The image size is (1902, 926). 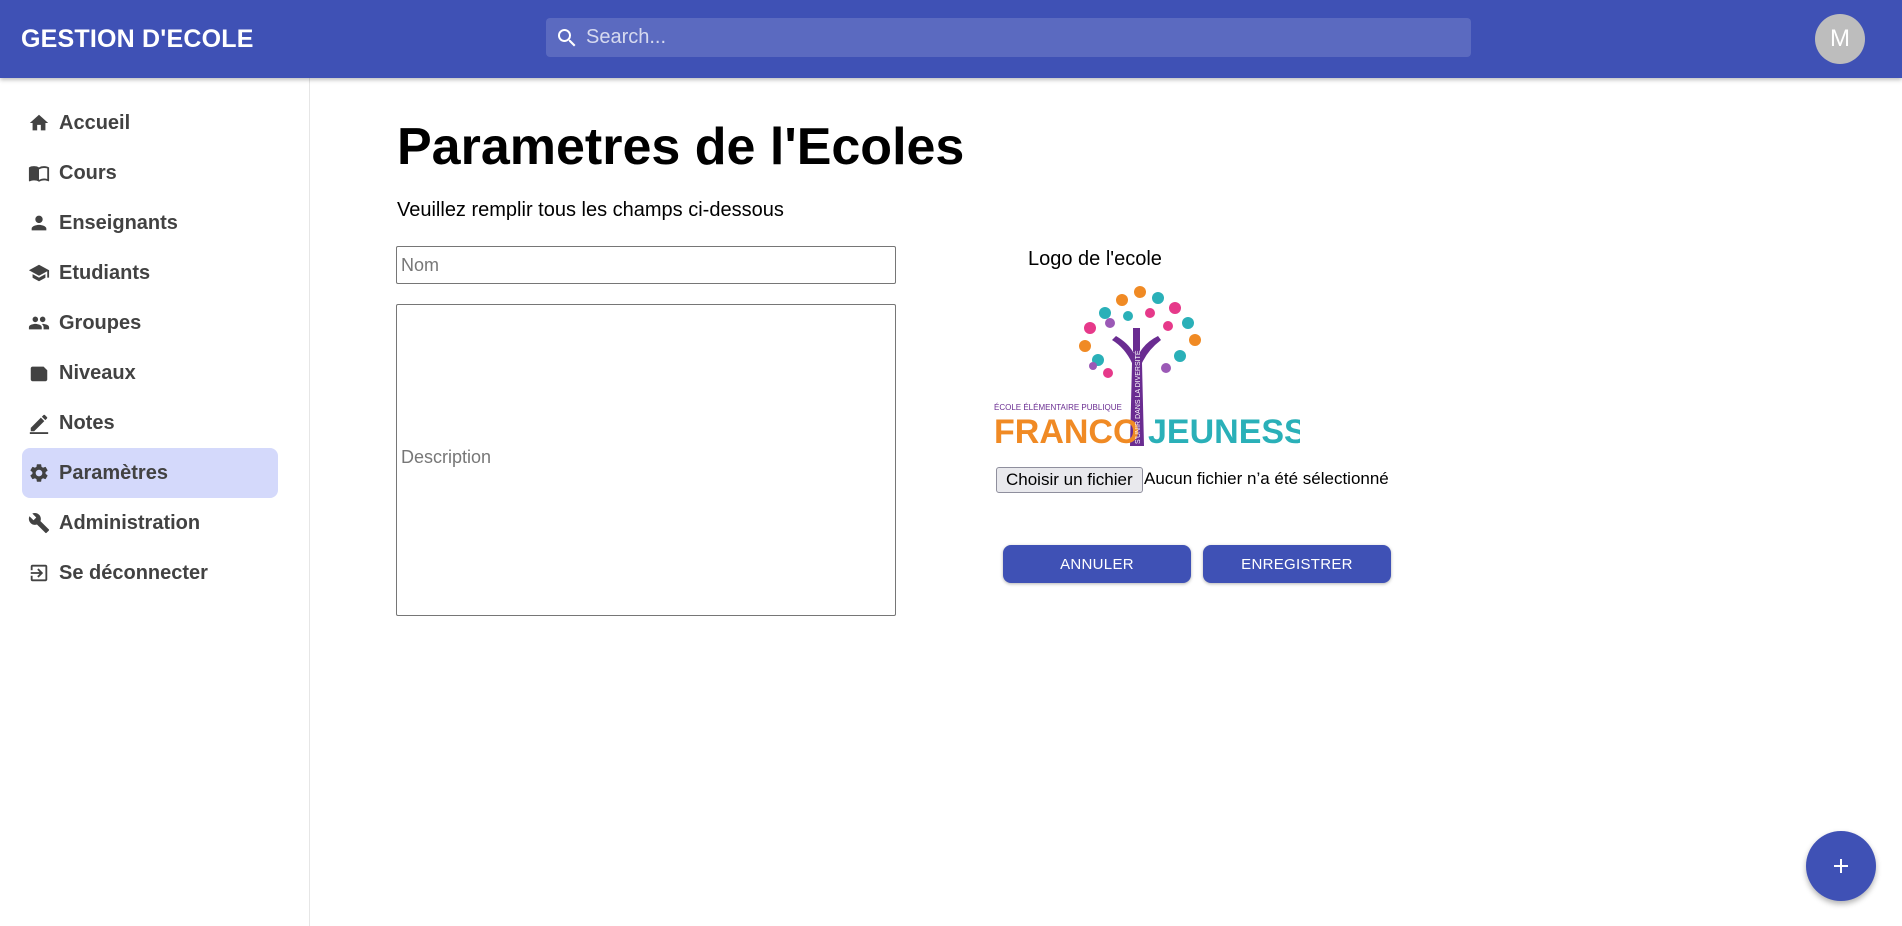 I want to click on logout-icon, so click(x=39, y=573).